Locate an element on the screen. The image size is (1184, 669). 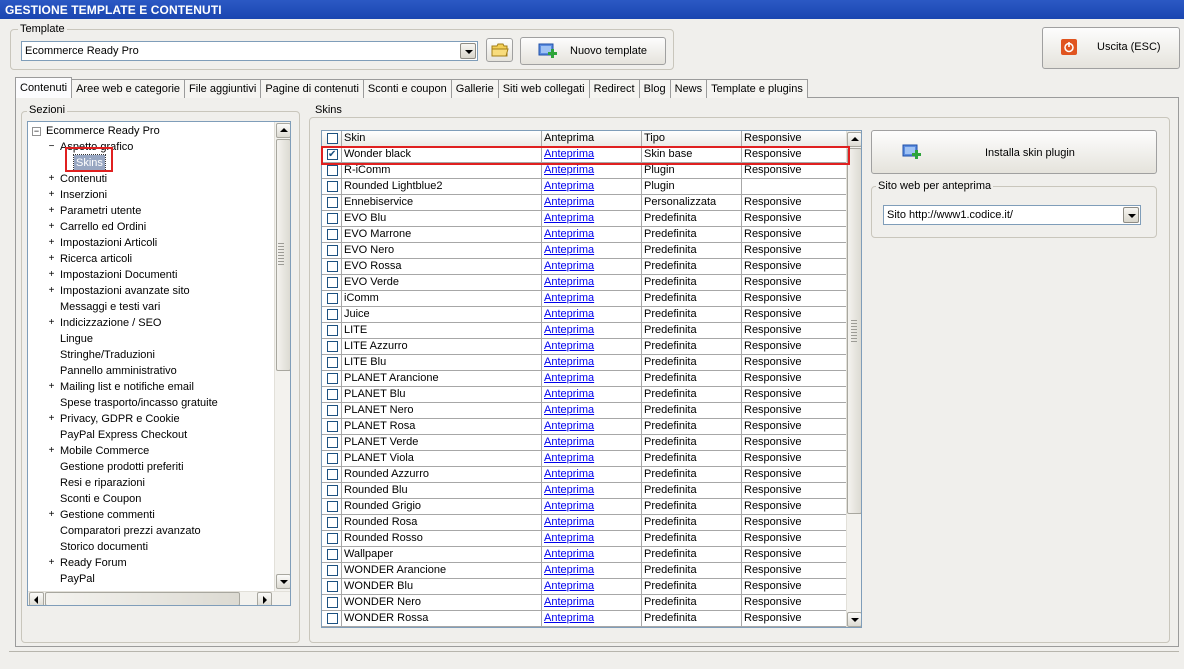
tree-hscrollbar is located at coordinates (159, 598).